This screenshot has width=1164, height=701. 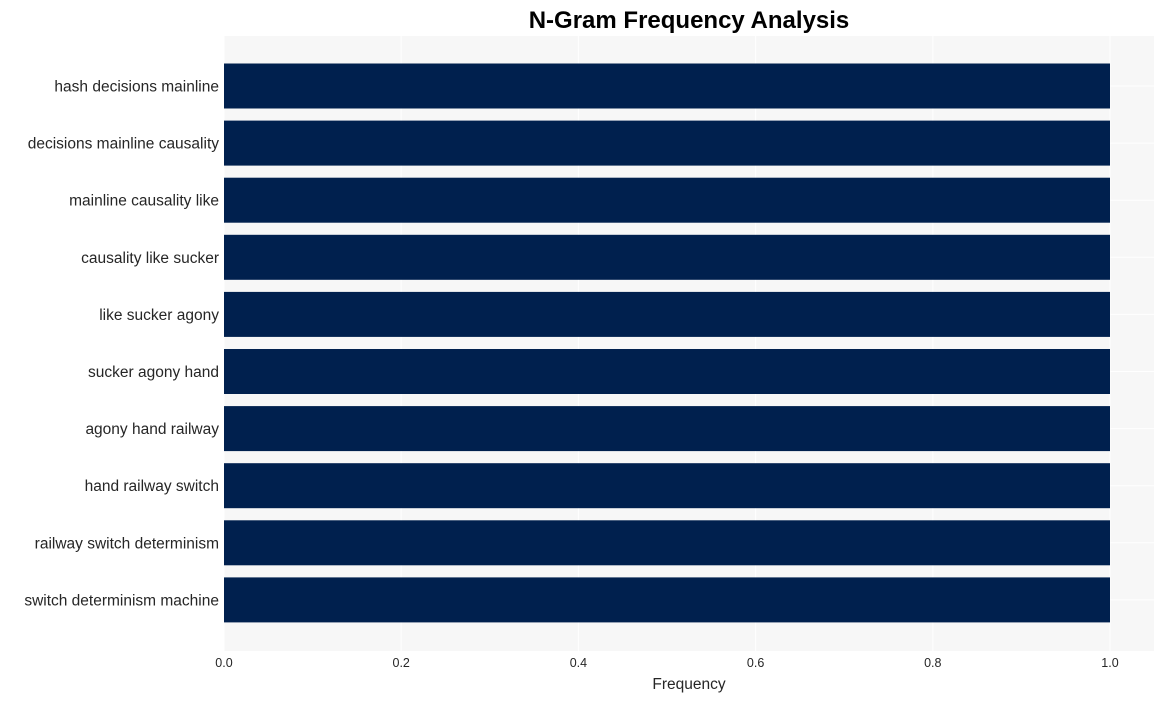 I want to click on category-label: switch determinism machine, so click(x=121, y=600).